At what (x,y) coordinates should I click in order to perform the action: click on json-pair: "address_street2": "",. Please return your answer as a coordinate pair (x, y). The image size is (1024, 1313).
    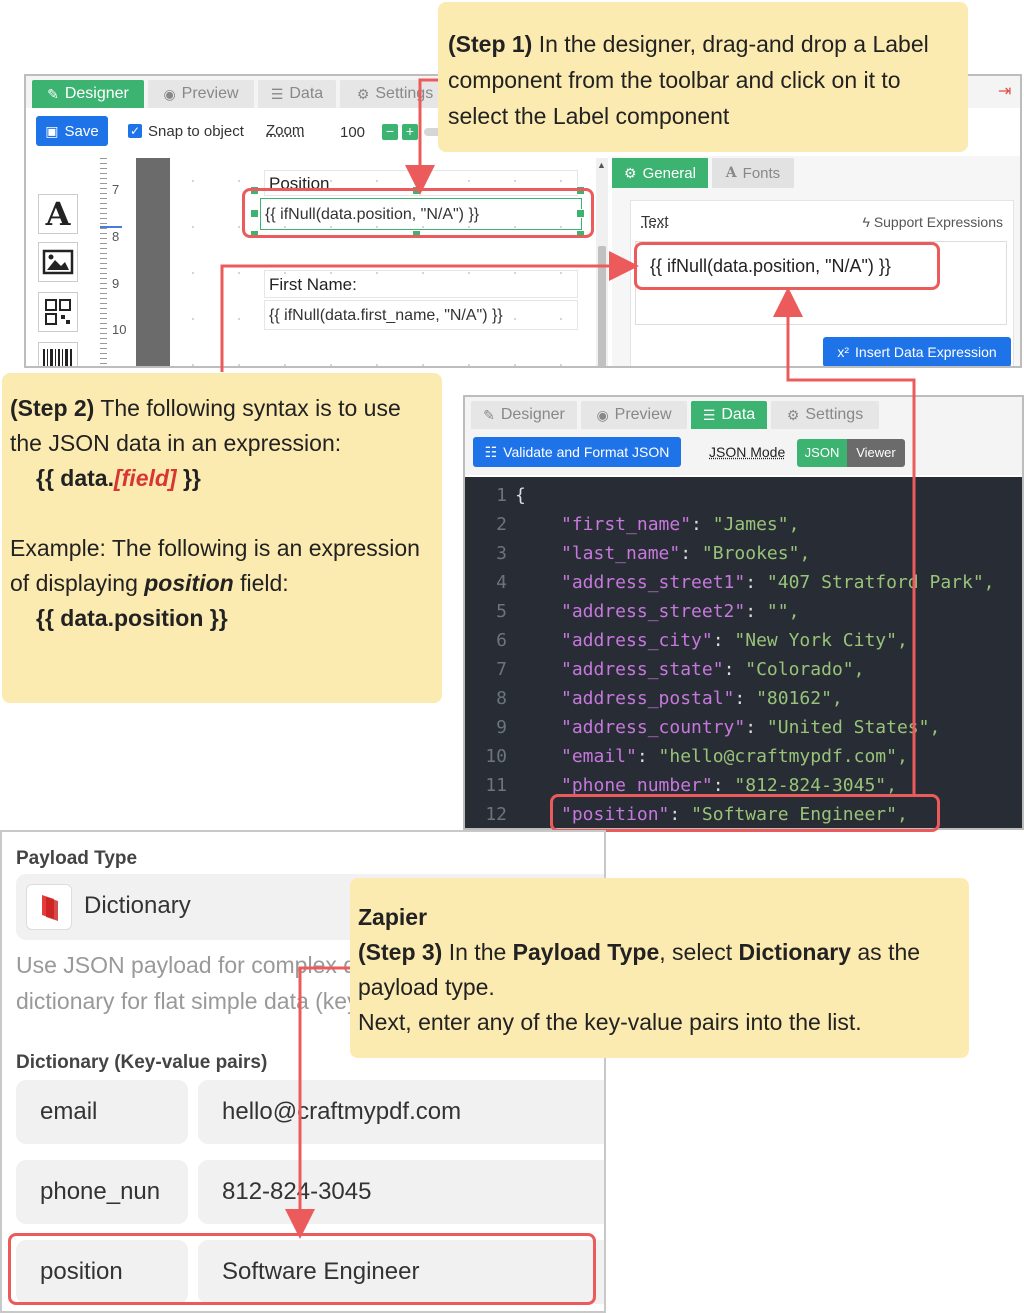
    Looking at the image, I should click on (680, 611).